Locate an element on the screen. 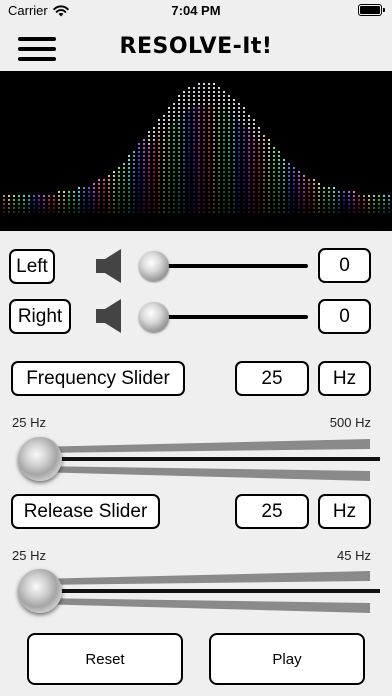  release-slider-track is located at coordinates (197, 590).